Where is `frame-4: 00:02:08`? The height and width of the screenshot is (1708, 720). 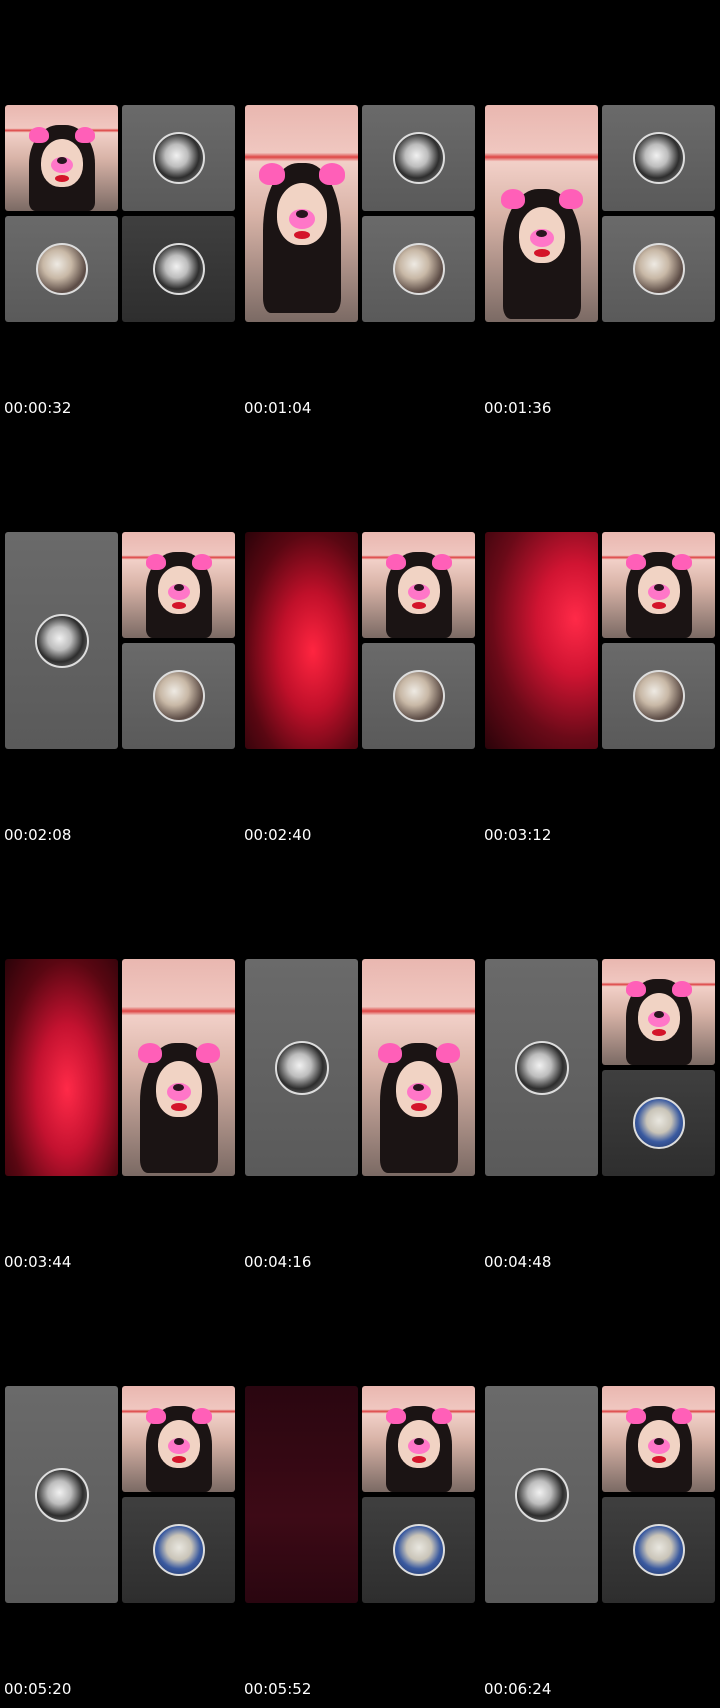
frame-4: 00:02:08 is located at coordinates (117, 688).